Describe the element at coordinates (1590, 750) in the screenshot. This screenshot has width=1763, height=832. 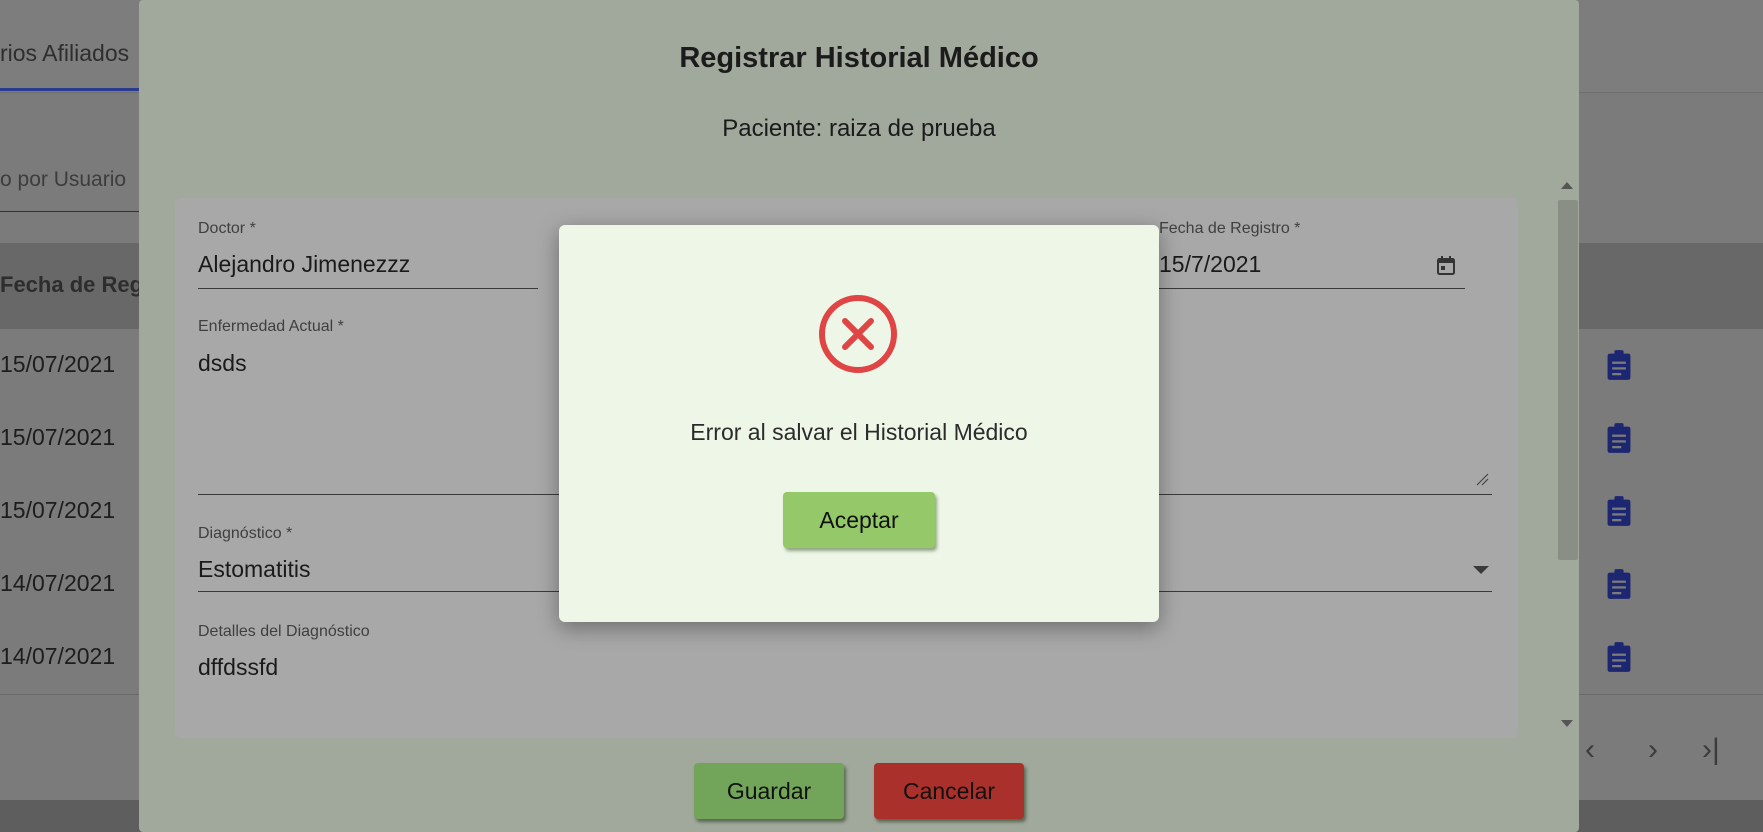
I see `pager-prev-icon: ‹` at that location.